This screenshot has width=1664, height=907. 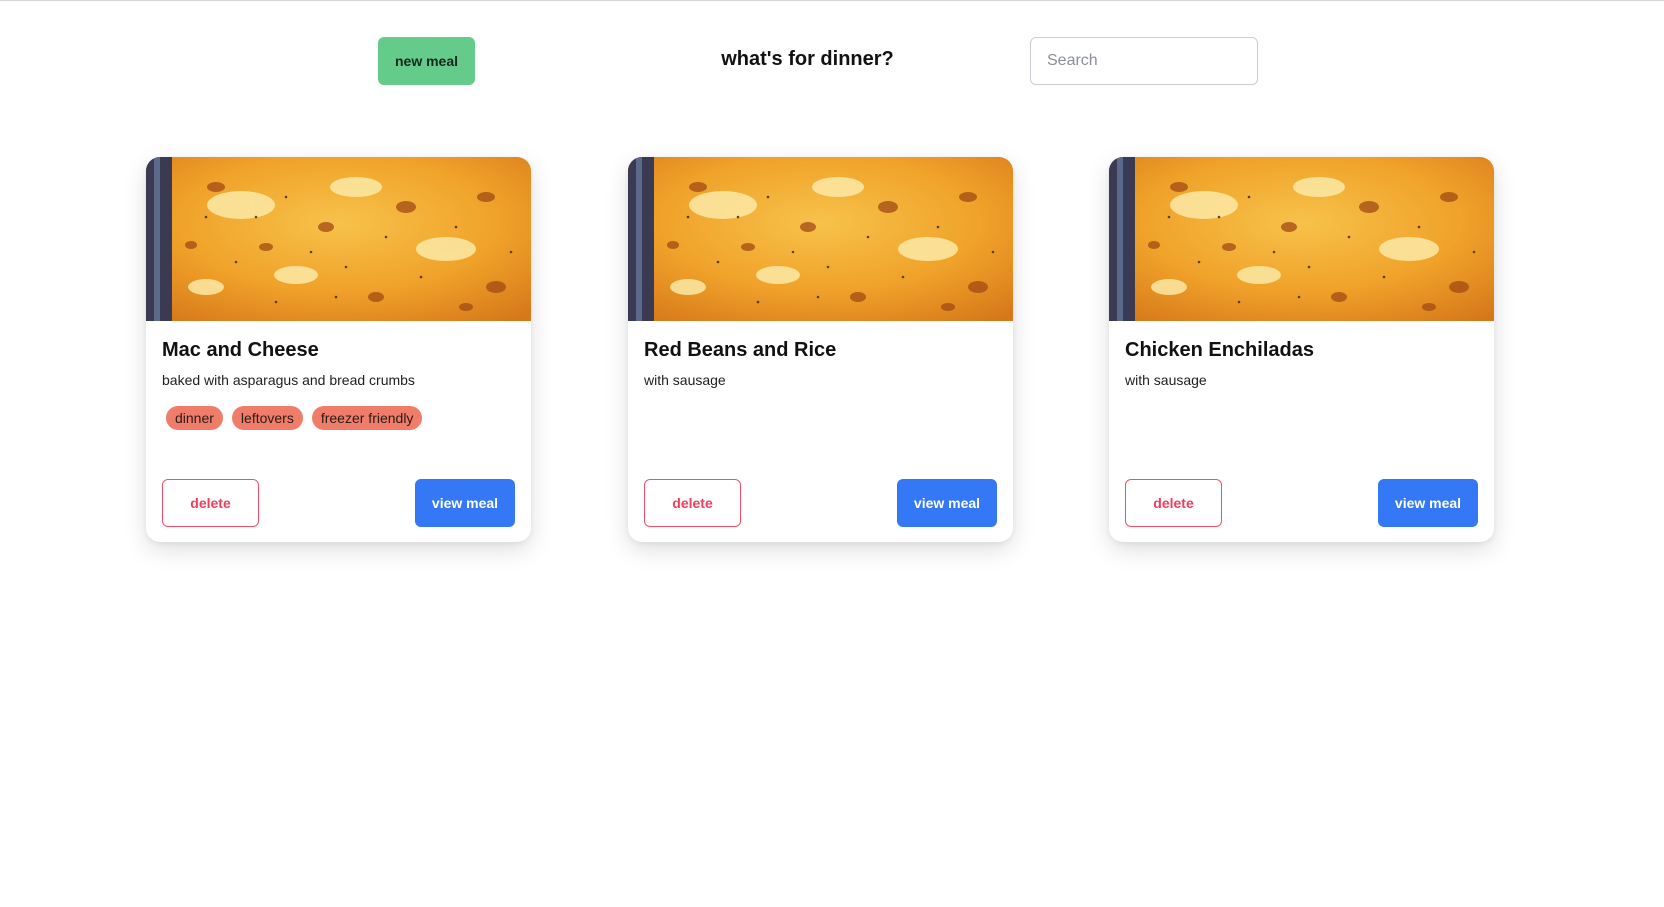 What do you see at coordinates (740, 350) in the screenshot?
I see `meal-title: Red Beans and Rice` at bounding box center [740, 350].